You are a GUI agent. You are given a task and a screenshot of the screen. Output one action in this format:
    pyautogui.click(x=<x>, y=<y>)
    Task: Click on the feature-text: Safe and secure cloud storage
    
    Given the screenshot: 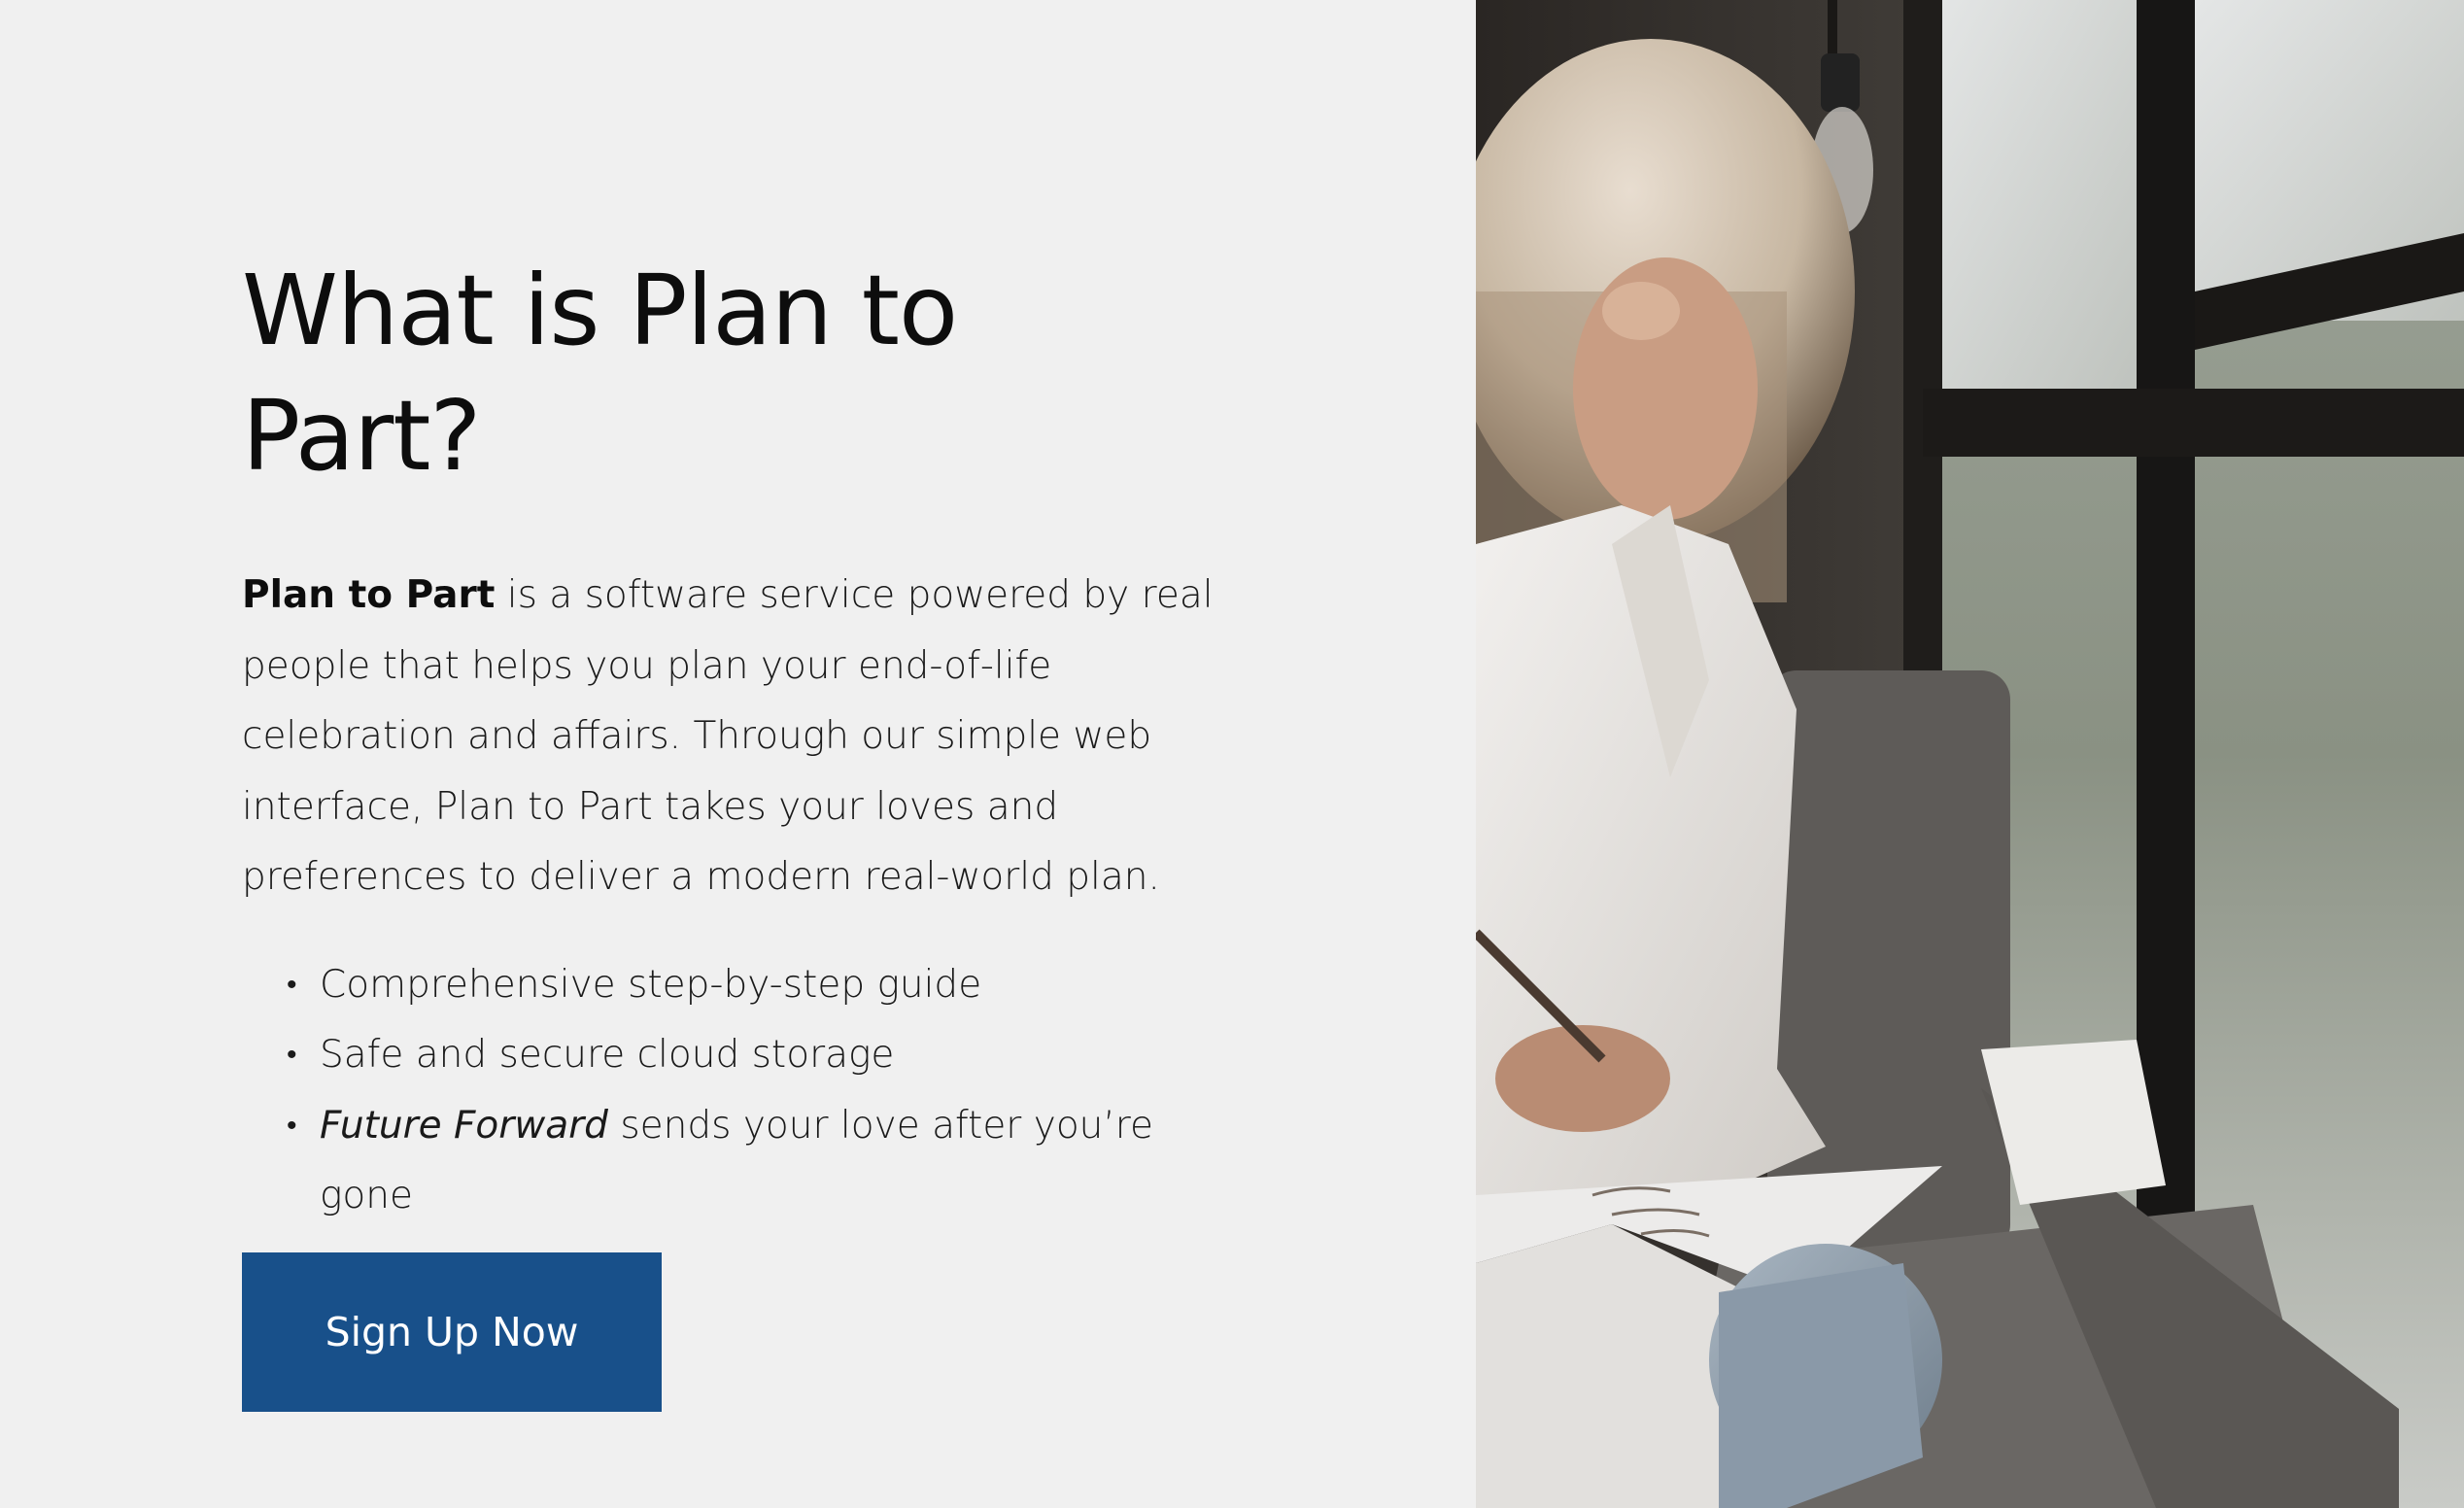 What is the action you would take?
    pyautogui.click(x=607, y=1055)
    